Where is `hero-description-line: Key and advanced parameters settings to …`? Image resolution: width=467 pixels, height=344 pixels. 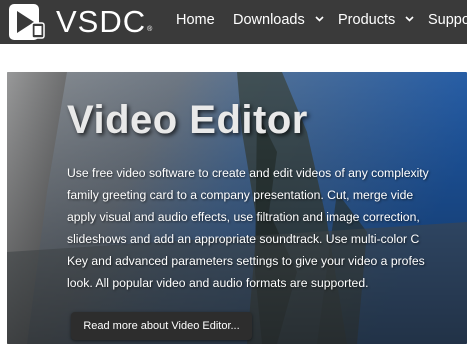 hero-description-line: Key and advanced parameters settings to … is located at coordinates (246, 261).